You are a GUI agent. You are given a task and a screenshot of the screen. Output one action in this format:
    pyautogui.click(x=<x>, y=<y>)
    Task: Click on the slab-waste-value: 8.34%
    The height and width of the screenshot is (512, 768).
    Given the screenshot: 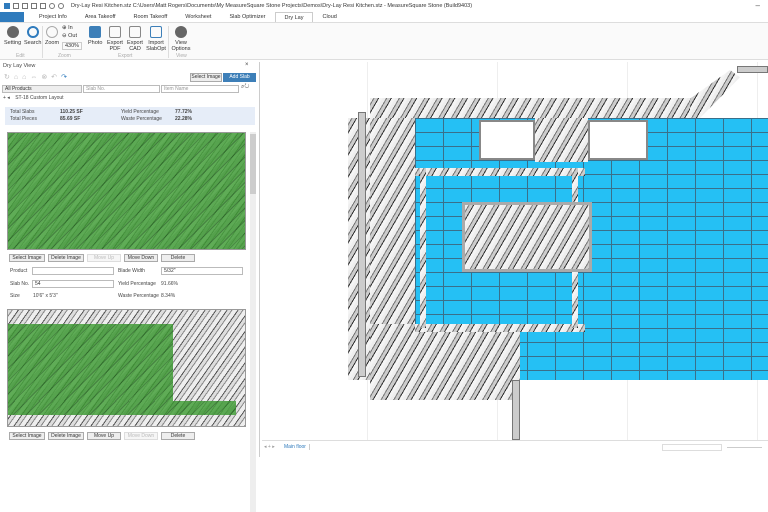 What is the action you would take?
    pyautogui.click(x=168, y=296)
    